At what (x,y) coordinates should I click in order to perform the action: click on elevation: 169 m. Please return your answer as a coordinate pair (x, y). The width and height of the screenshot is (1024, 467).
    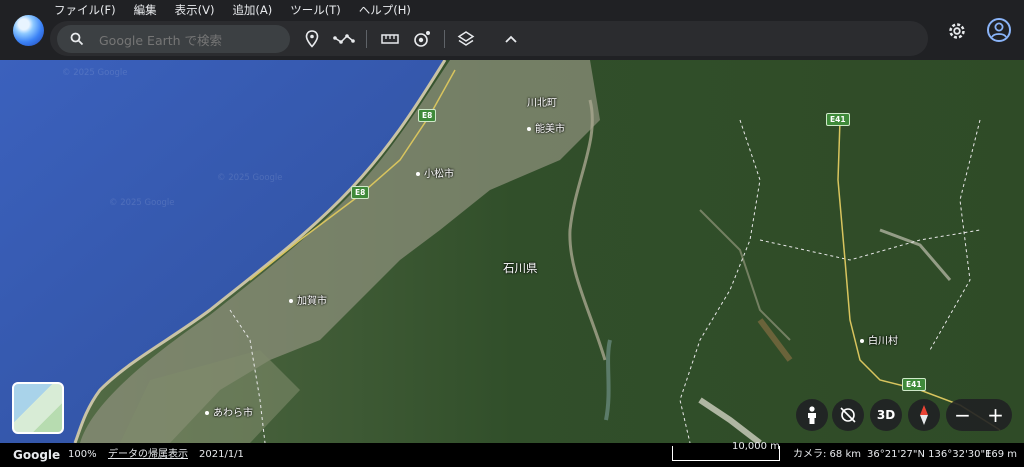
    Looking at the image, I should click on (1001, 454).